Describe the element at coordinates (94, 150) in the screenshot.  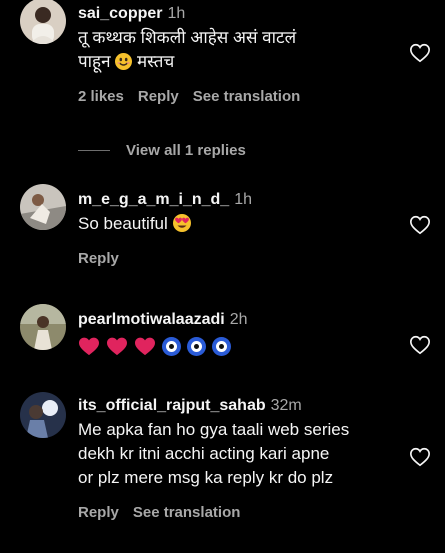
I see `divider` at that location.